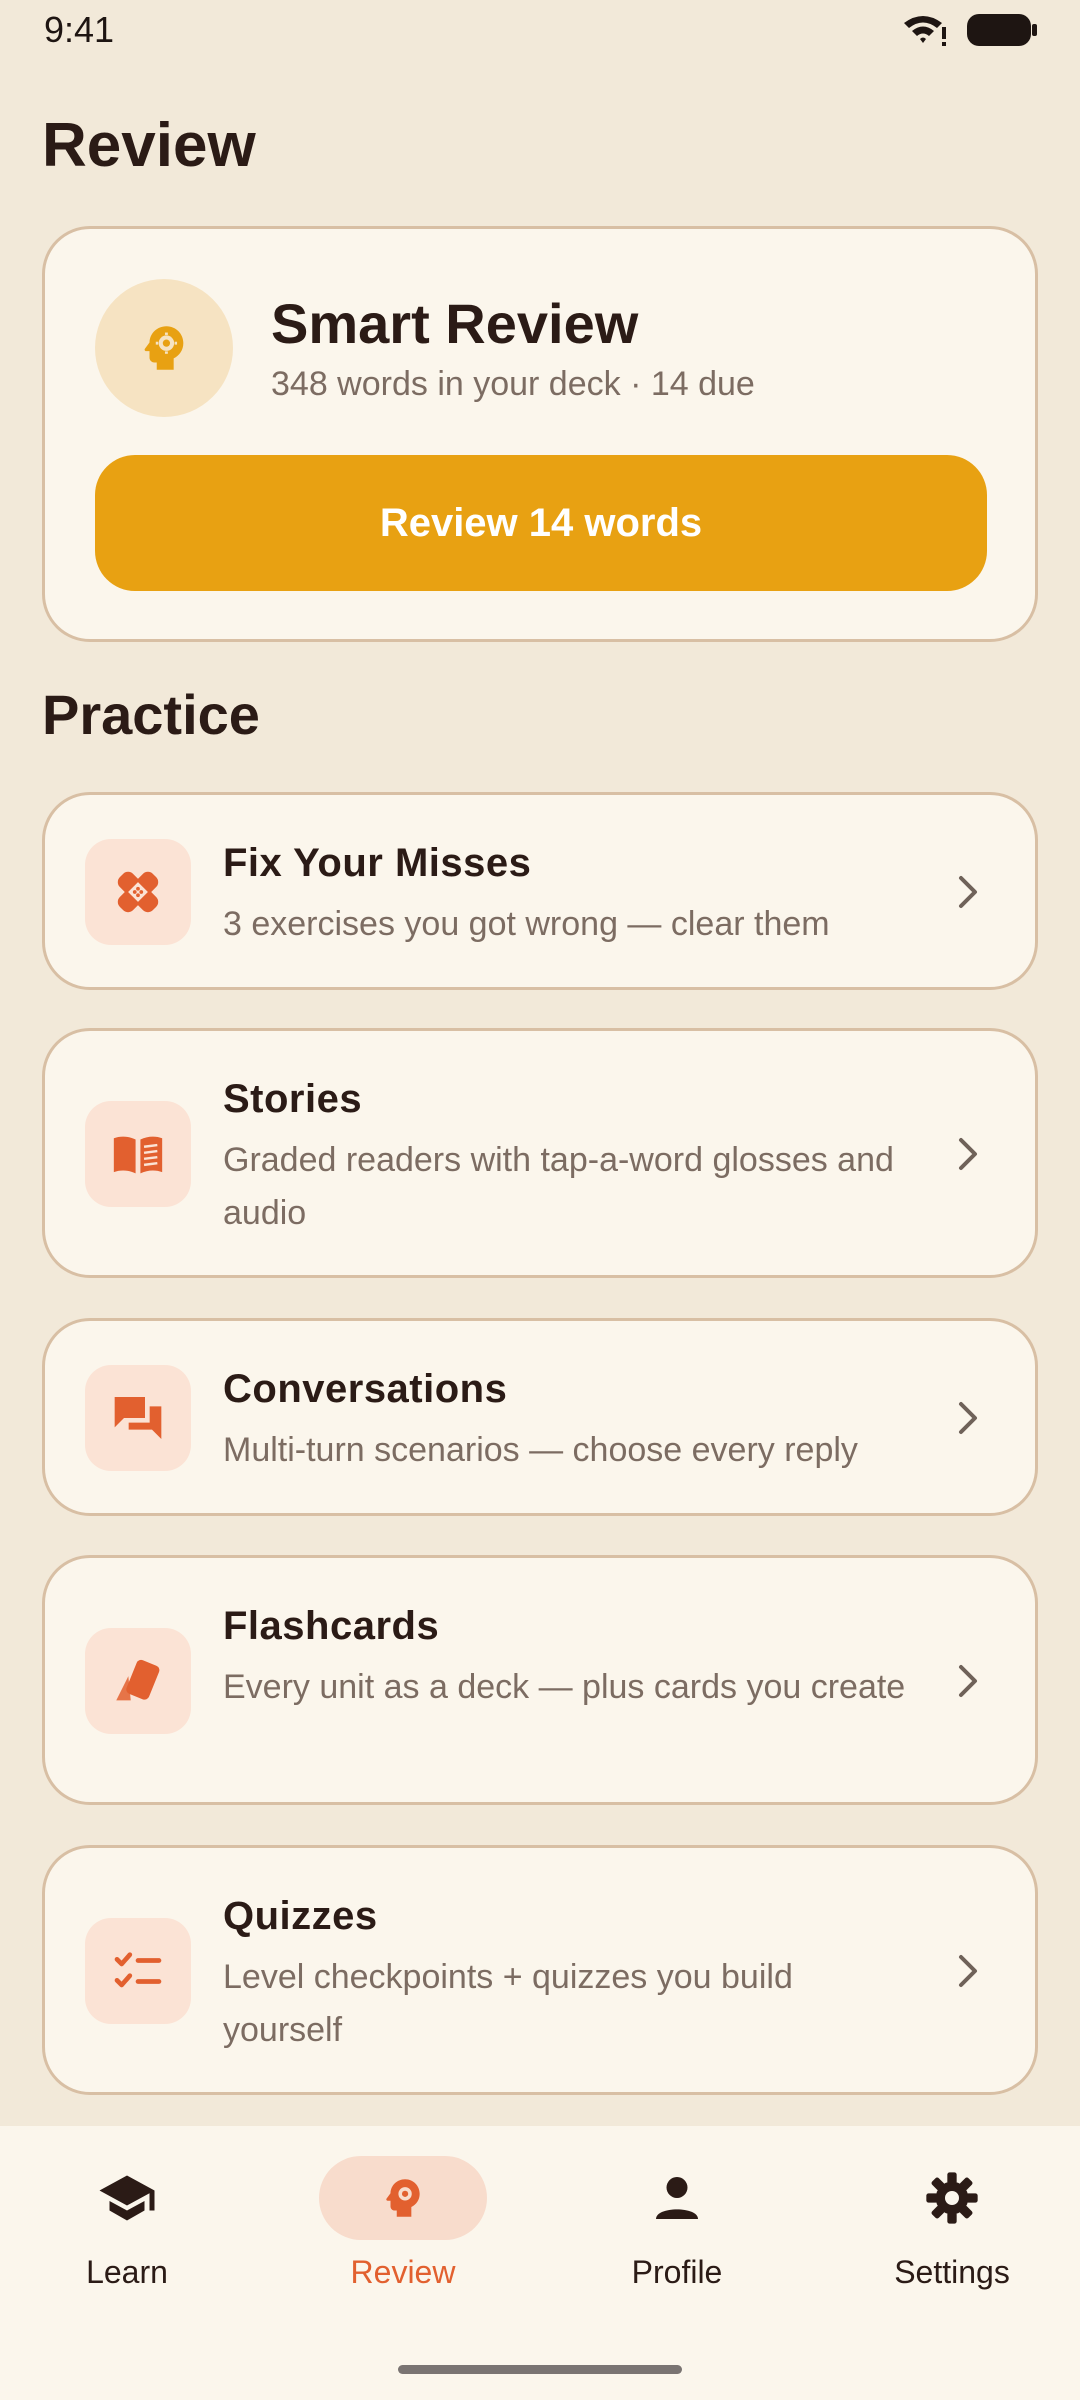  I want to click on status-icons, so click(970, 30).